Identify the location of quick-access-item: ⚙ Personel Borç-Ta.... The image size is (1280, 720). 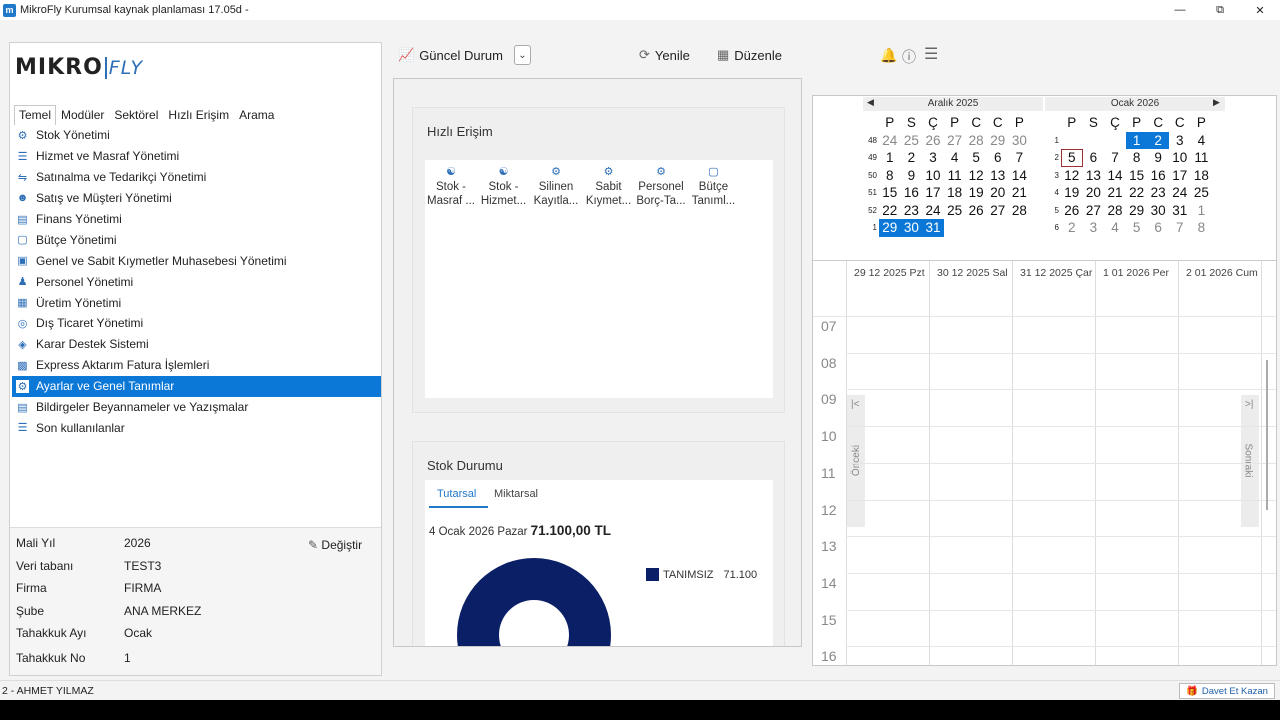
(661, 186).